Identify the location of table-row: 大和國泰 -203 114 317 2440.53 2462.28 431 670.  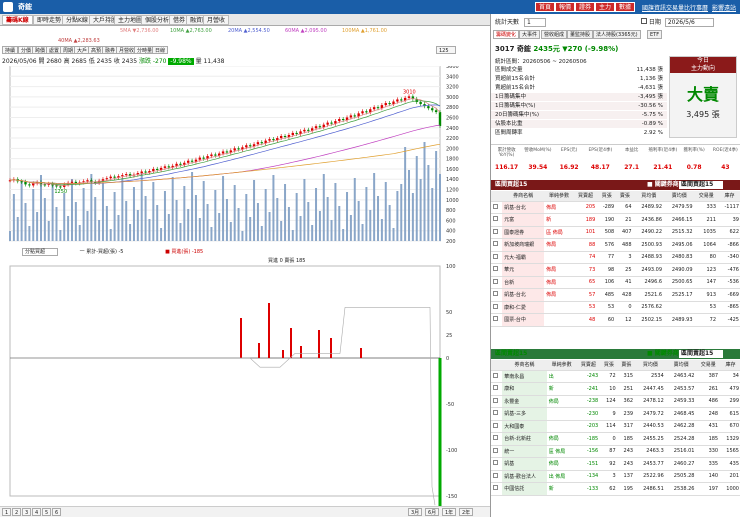
(615, 426).